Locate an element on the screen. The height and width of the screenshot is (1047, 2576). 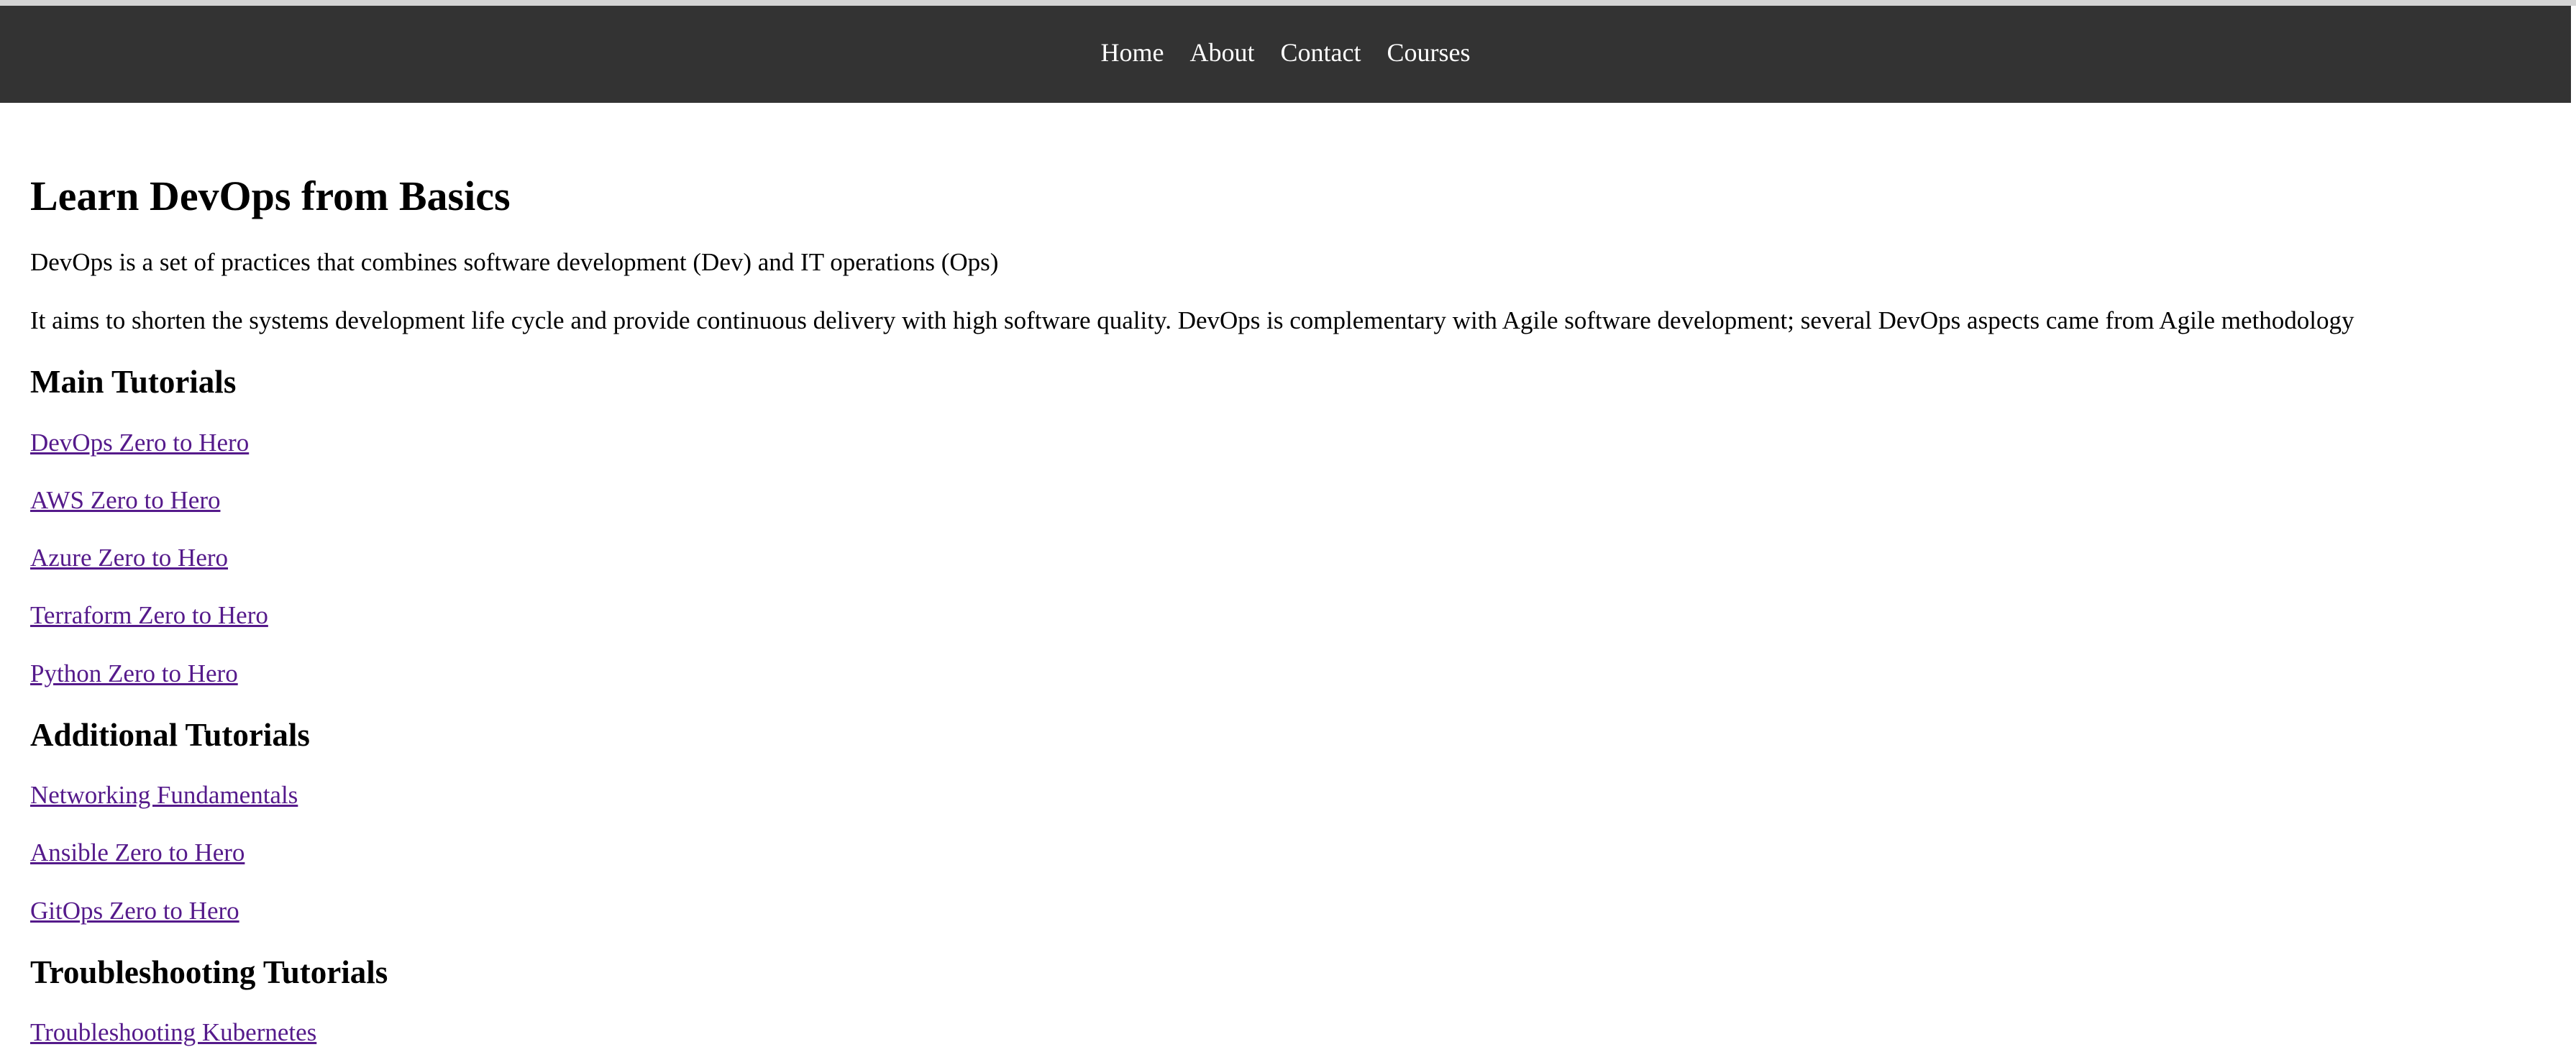
section-title-additional-tutorials: Additional Tutorials is located at coordinates (170, 734).